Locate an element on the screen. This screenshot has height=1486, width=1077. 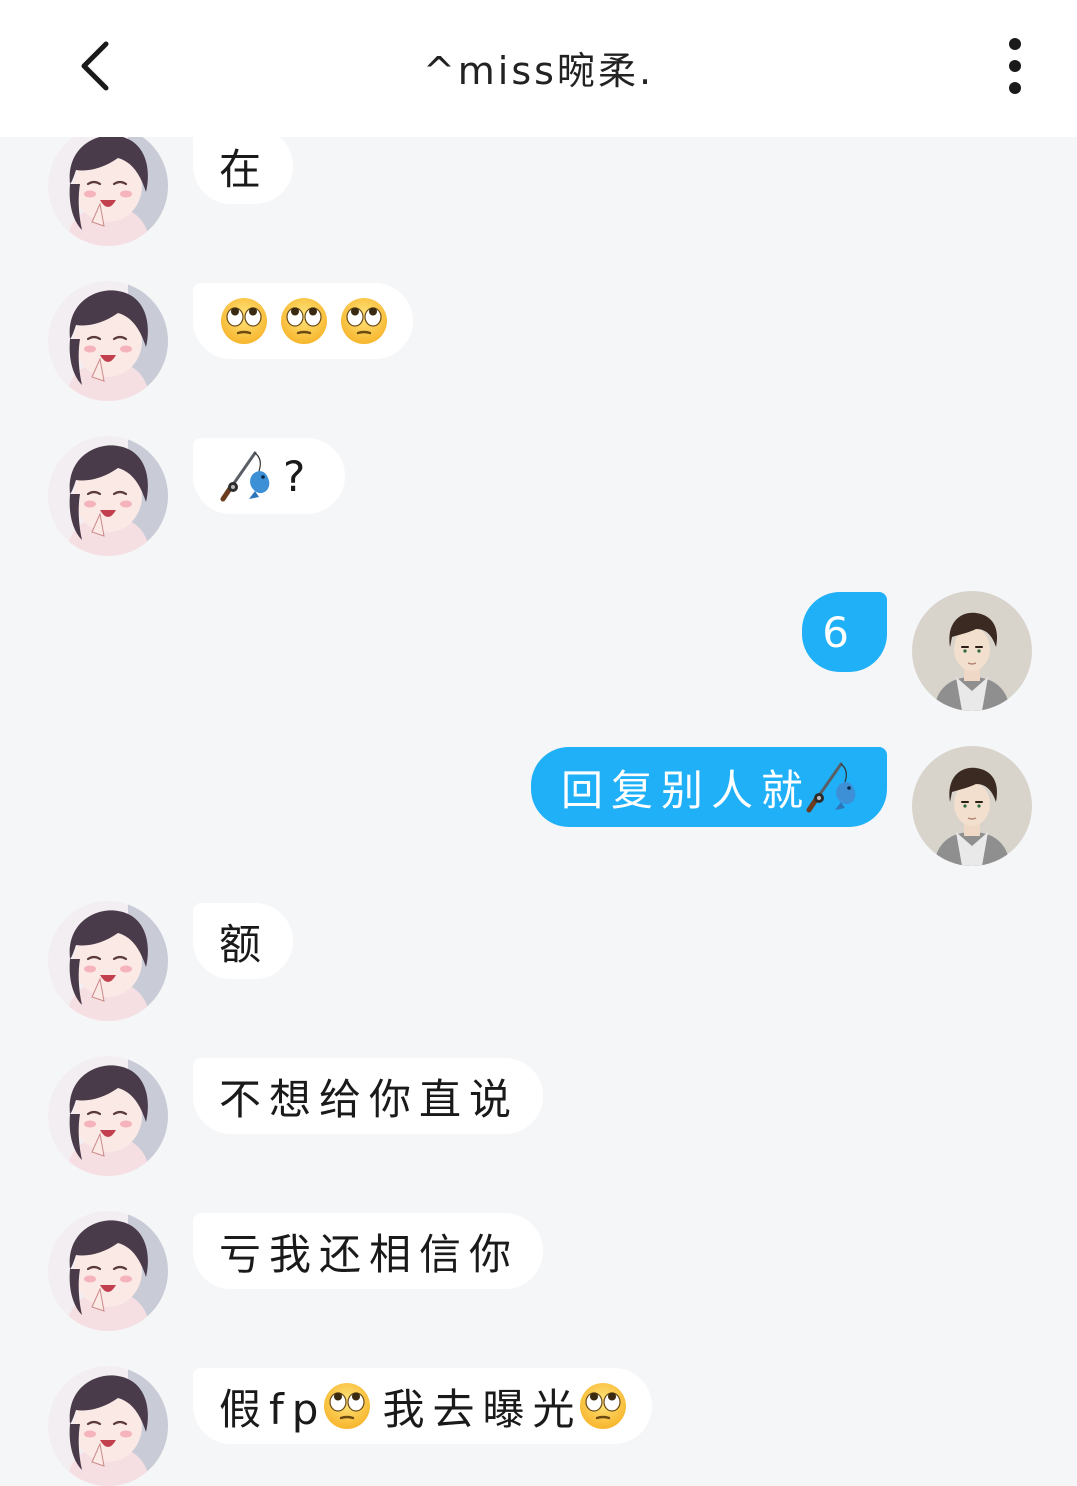
message-row: 不想给你直说 is located at coordinates (538, 1116).